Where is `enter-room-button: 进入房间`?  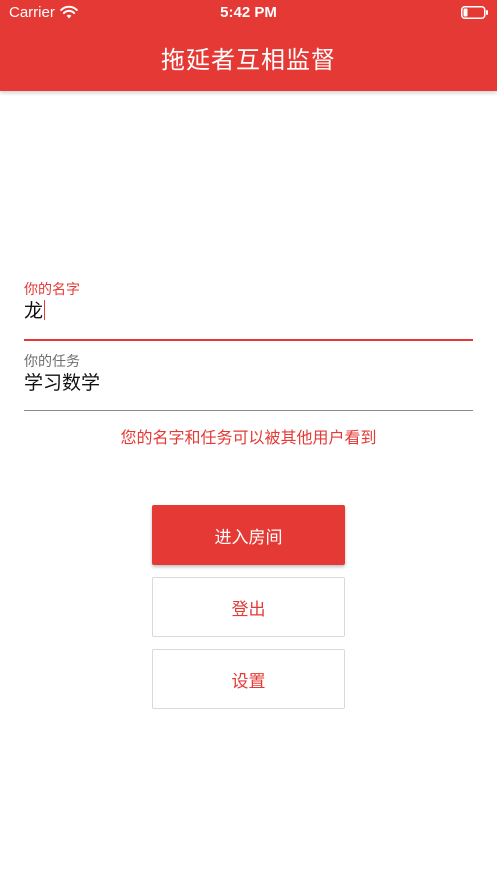 enter-room-button: 进入房间 is located at coordinates (248, 535).